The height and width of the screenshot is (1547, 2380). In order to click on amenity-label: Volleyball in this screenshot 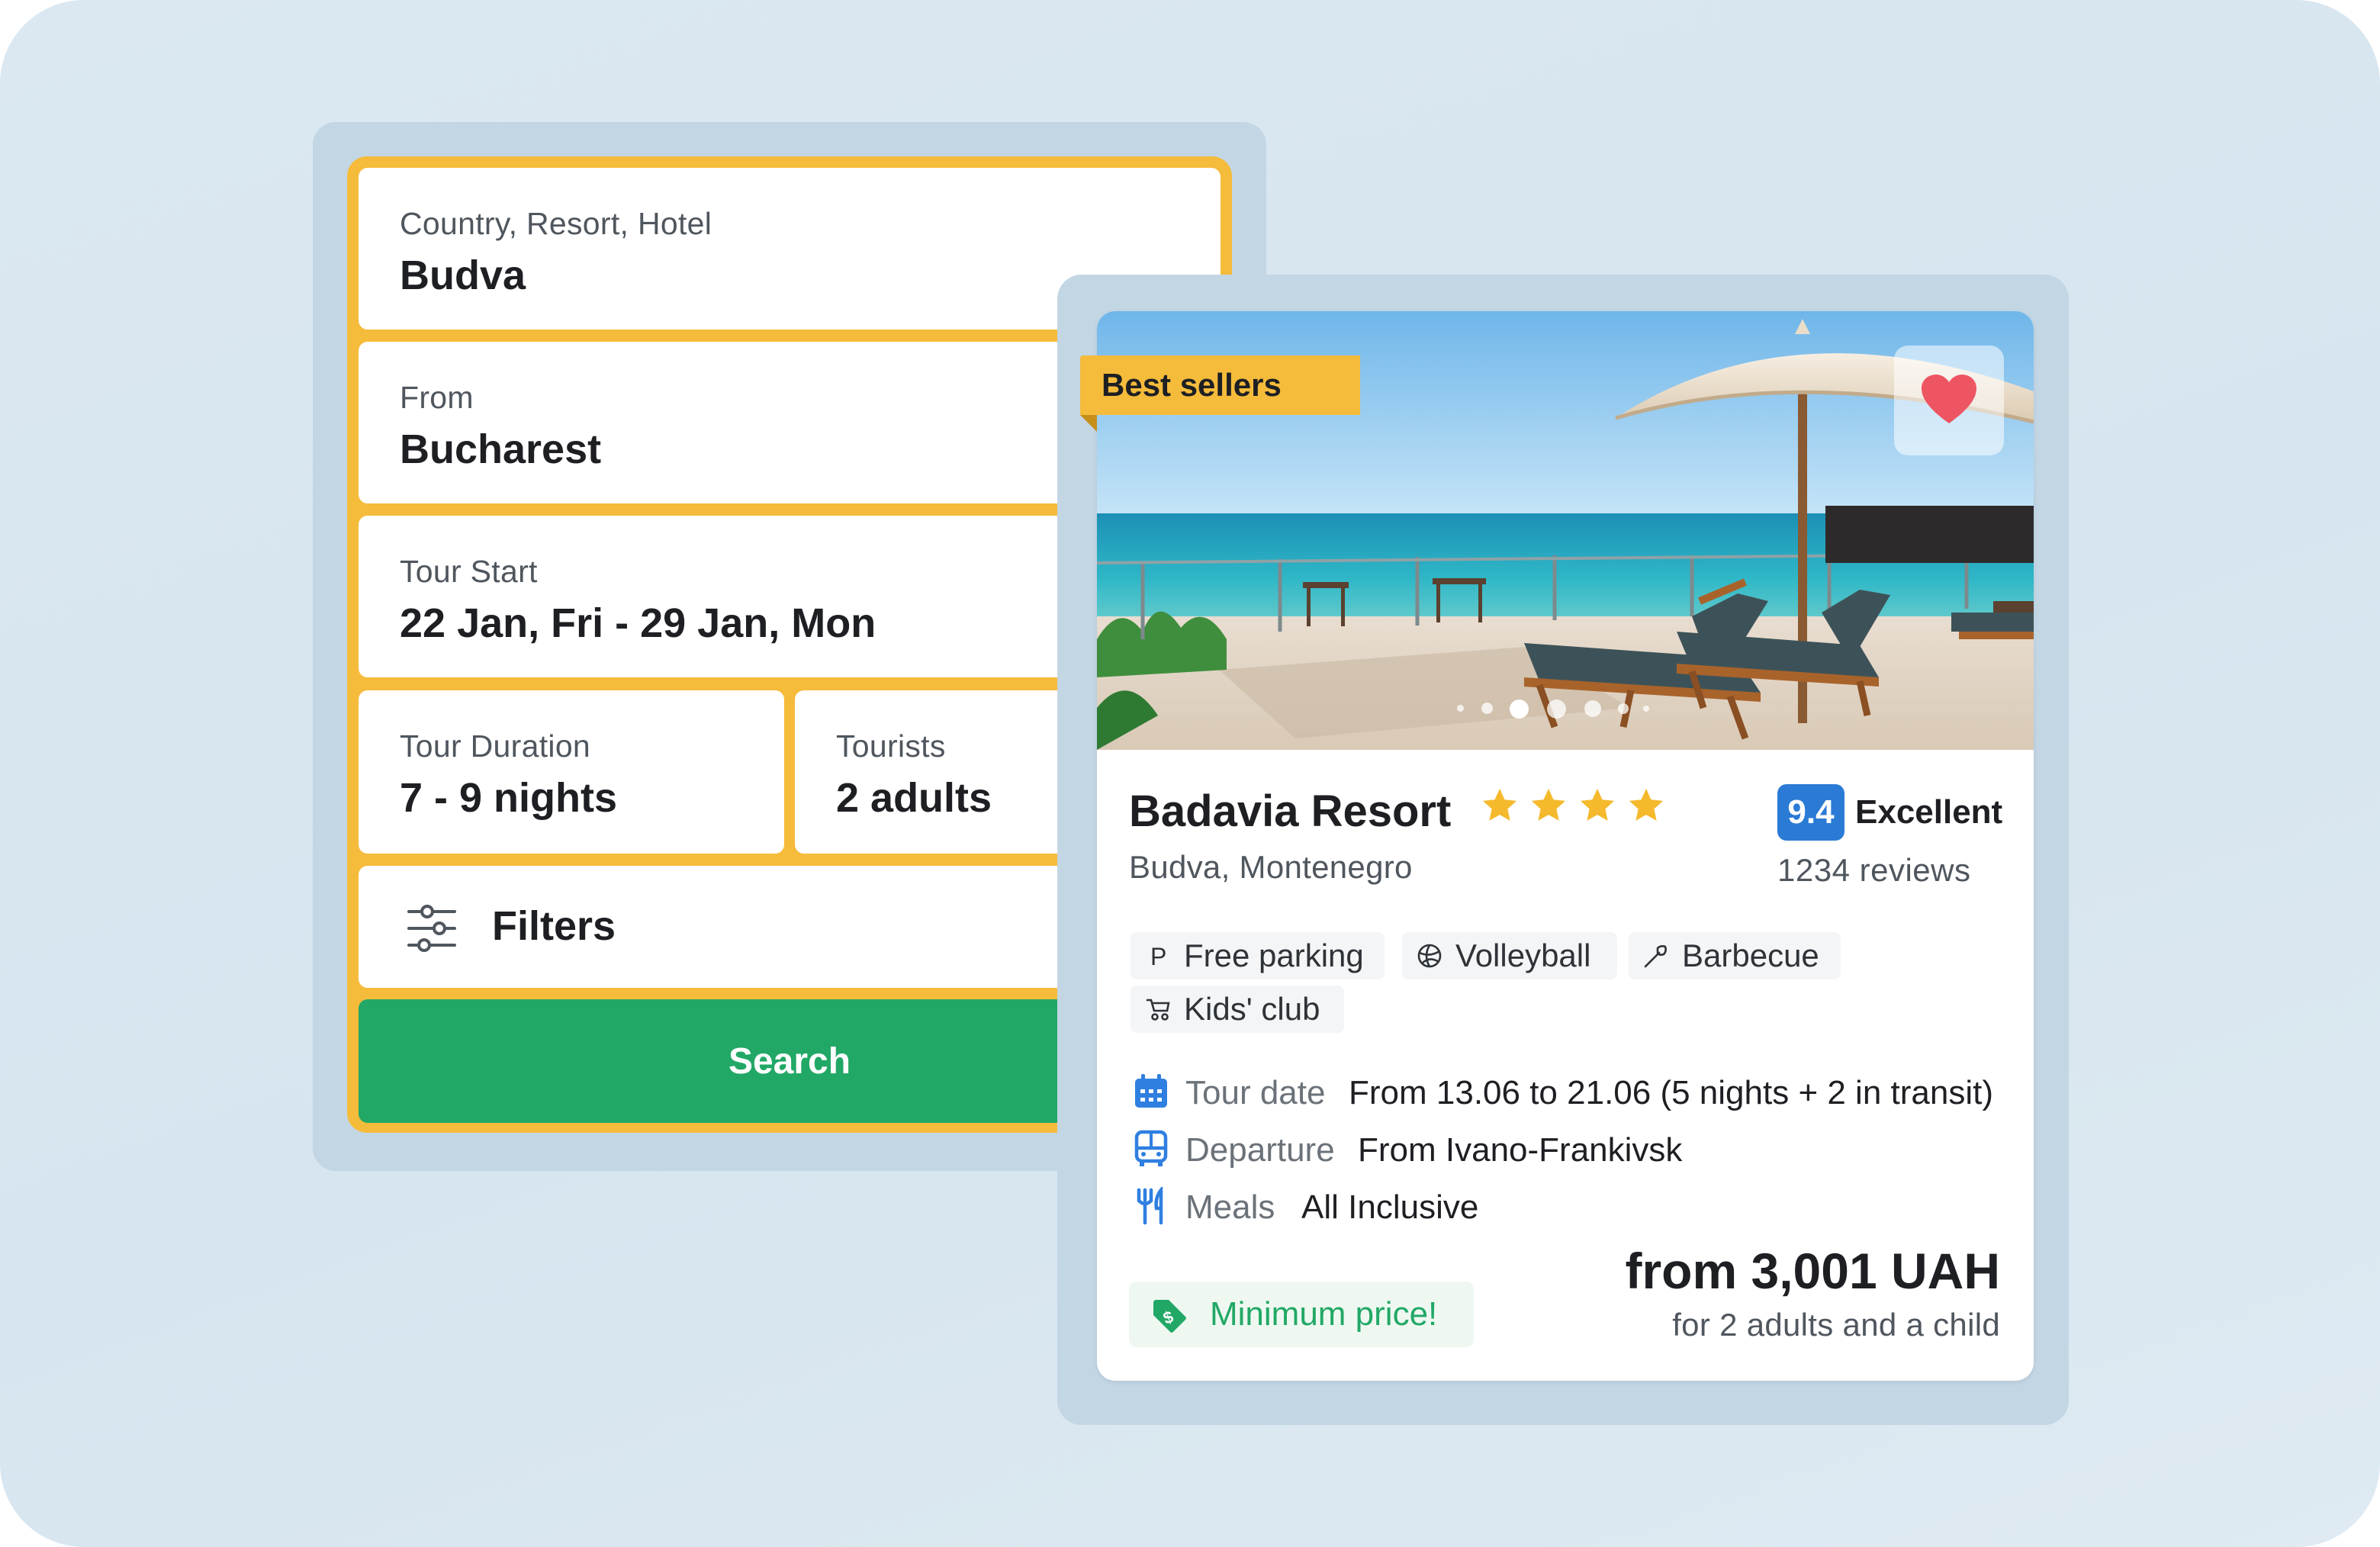, I will do `click(1523, 955)`.